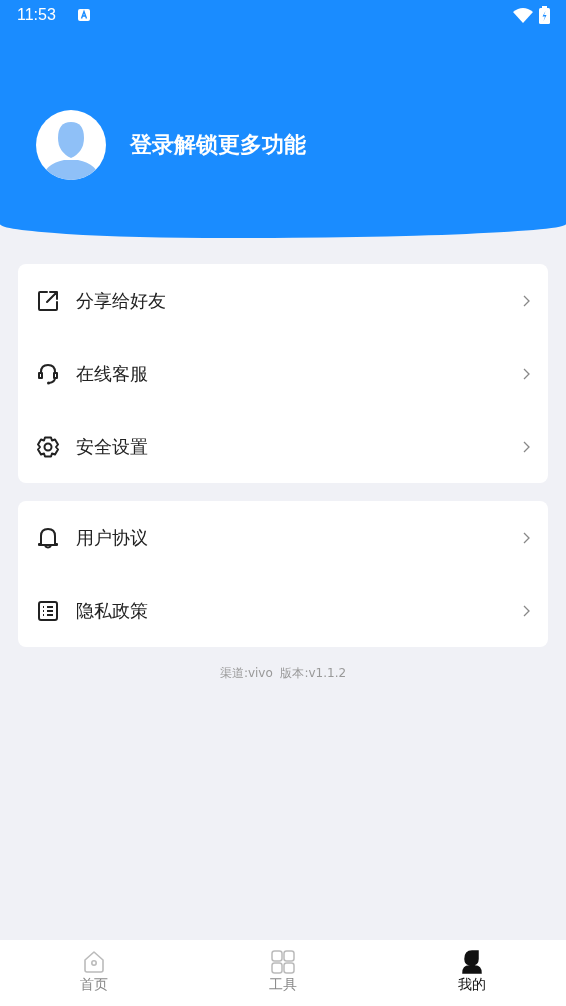 This screenshot has width=566, height=1006. I want to click on menu-label: 用户协议, so click(112, 537).